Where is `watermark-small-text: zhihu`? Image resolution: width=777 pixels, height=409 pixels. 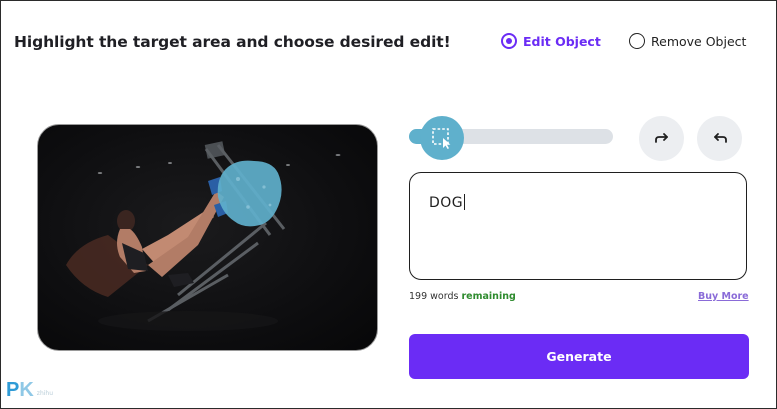 watermark-small-text: zhihu is located at coordinates (45, 393).